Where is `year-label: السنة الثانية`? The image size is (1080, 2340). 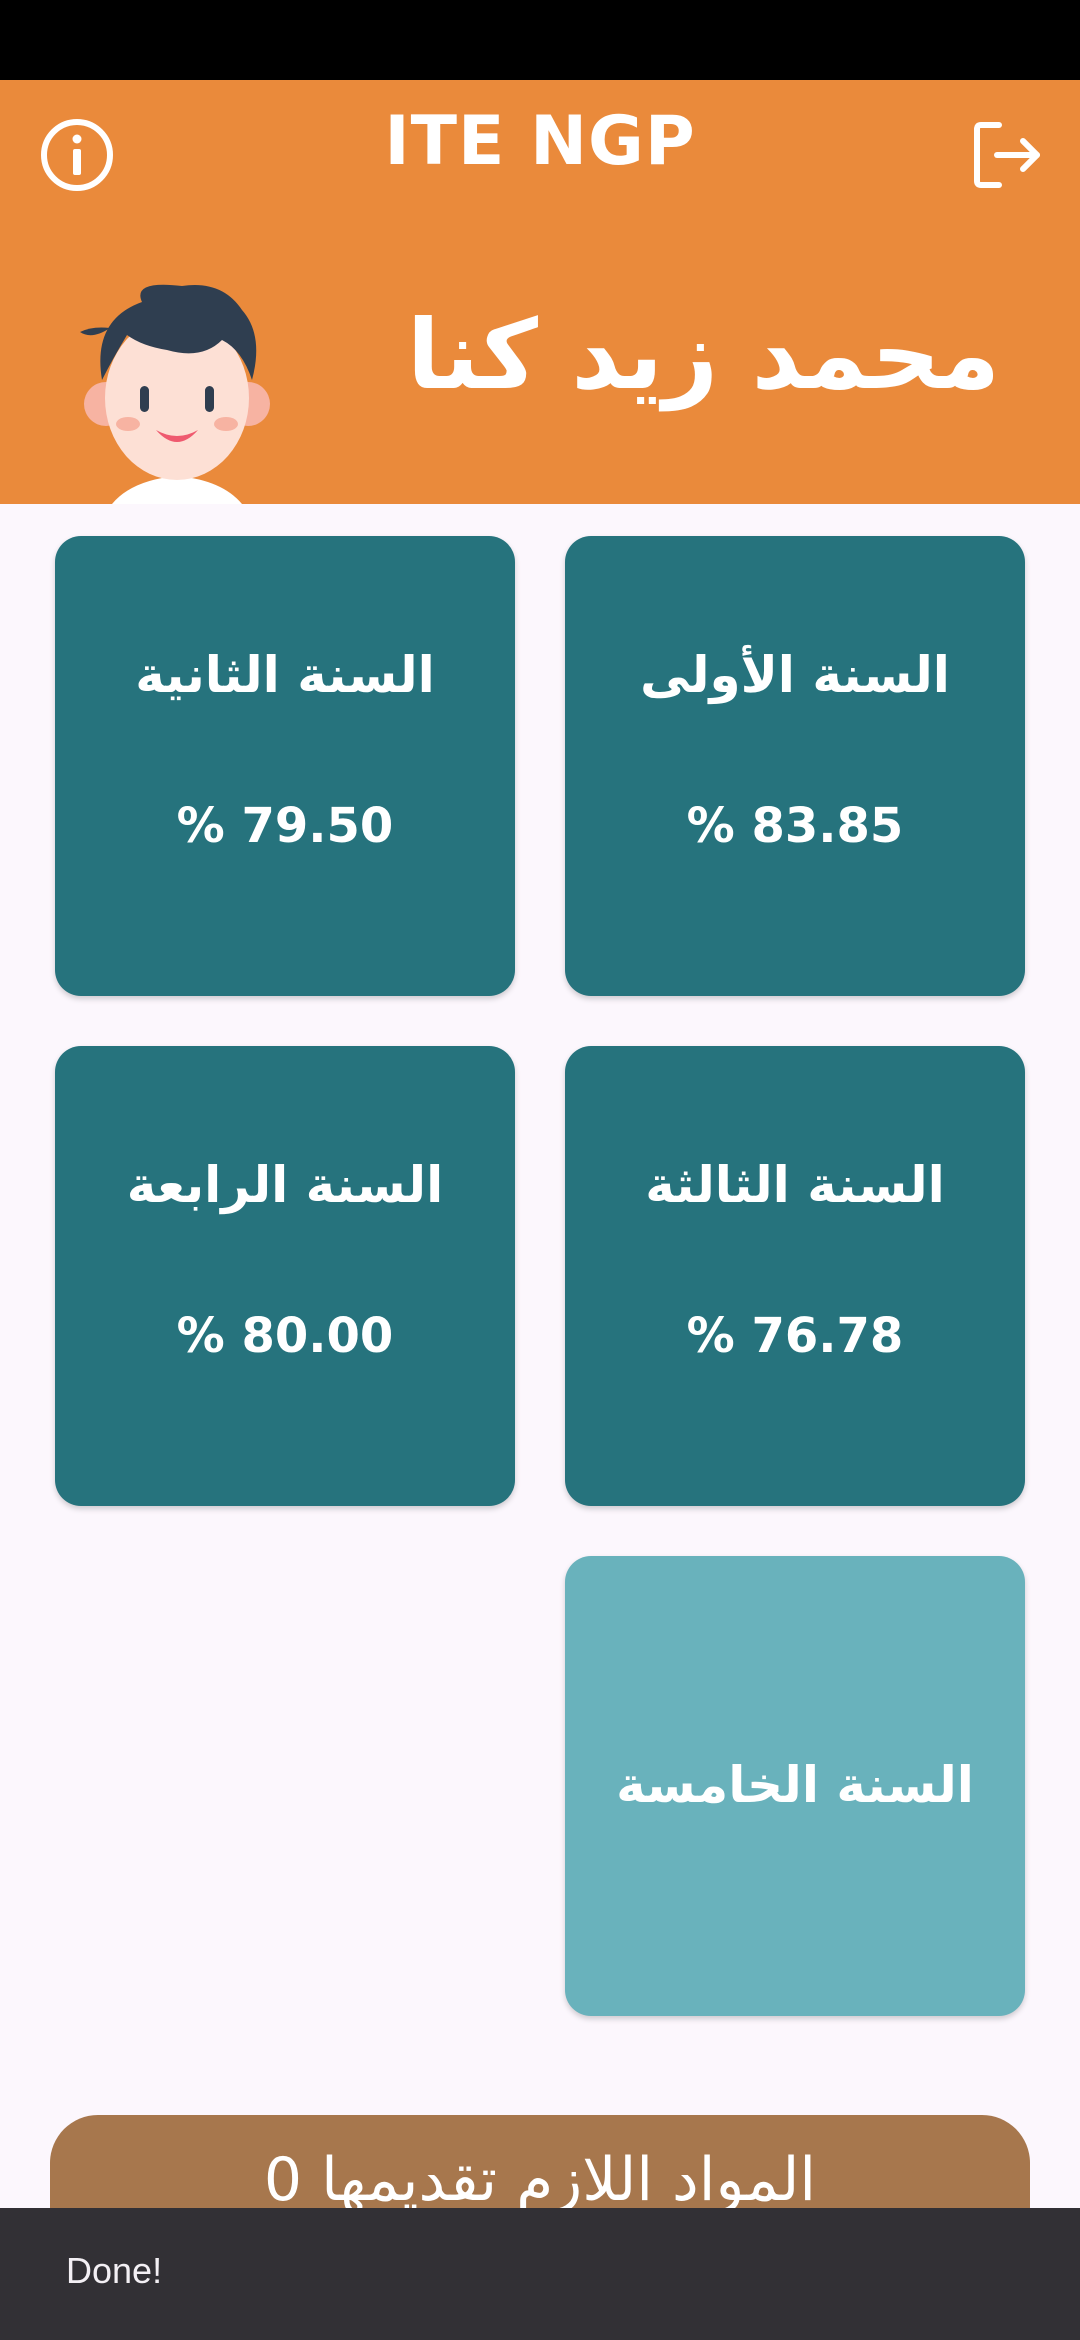
year-label: السنة الثانية is located at coordinates (285, 675).